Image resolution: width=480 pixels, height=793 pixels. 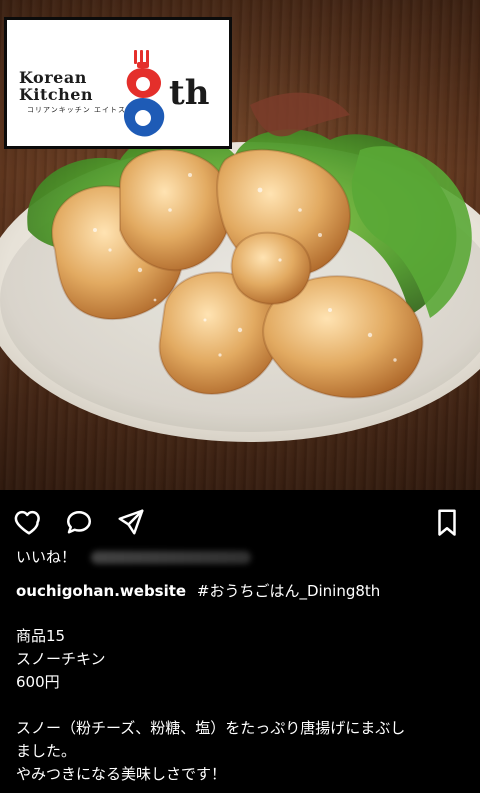 I want to click on like-button, so click(x=29, y=522).